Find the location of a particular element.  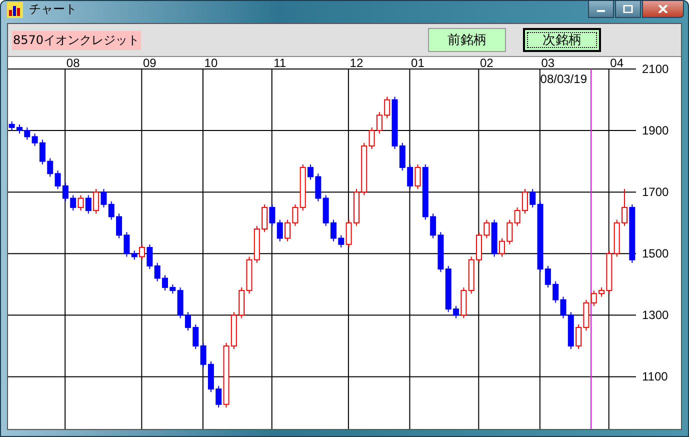

y-axis-label: 1900 is located at coordinates (655, 131).